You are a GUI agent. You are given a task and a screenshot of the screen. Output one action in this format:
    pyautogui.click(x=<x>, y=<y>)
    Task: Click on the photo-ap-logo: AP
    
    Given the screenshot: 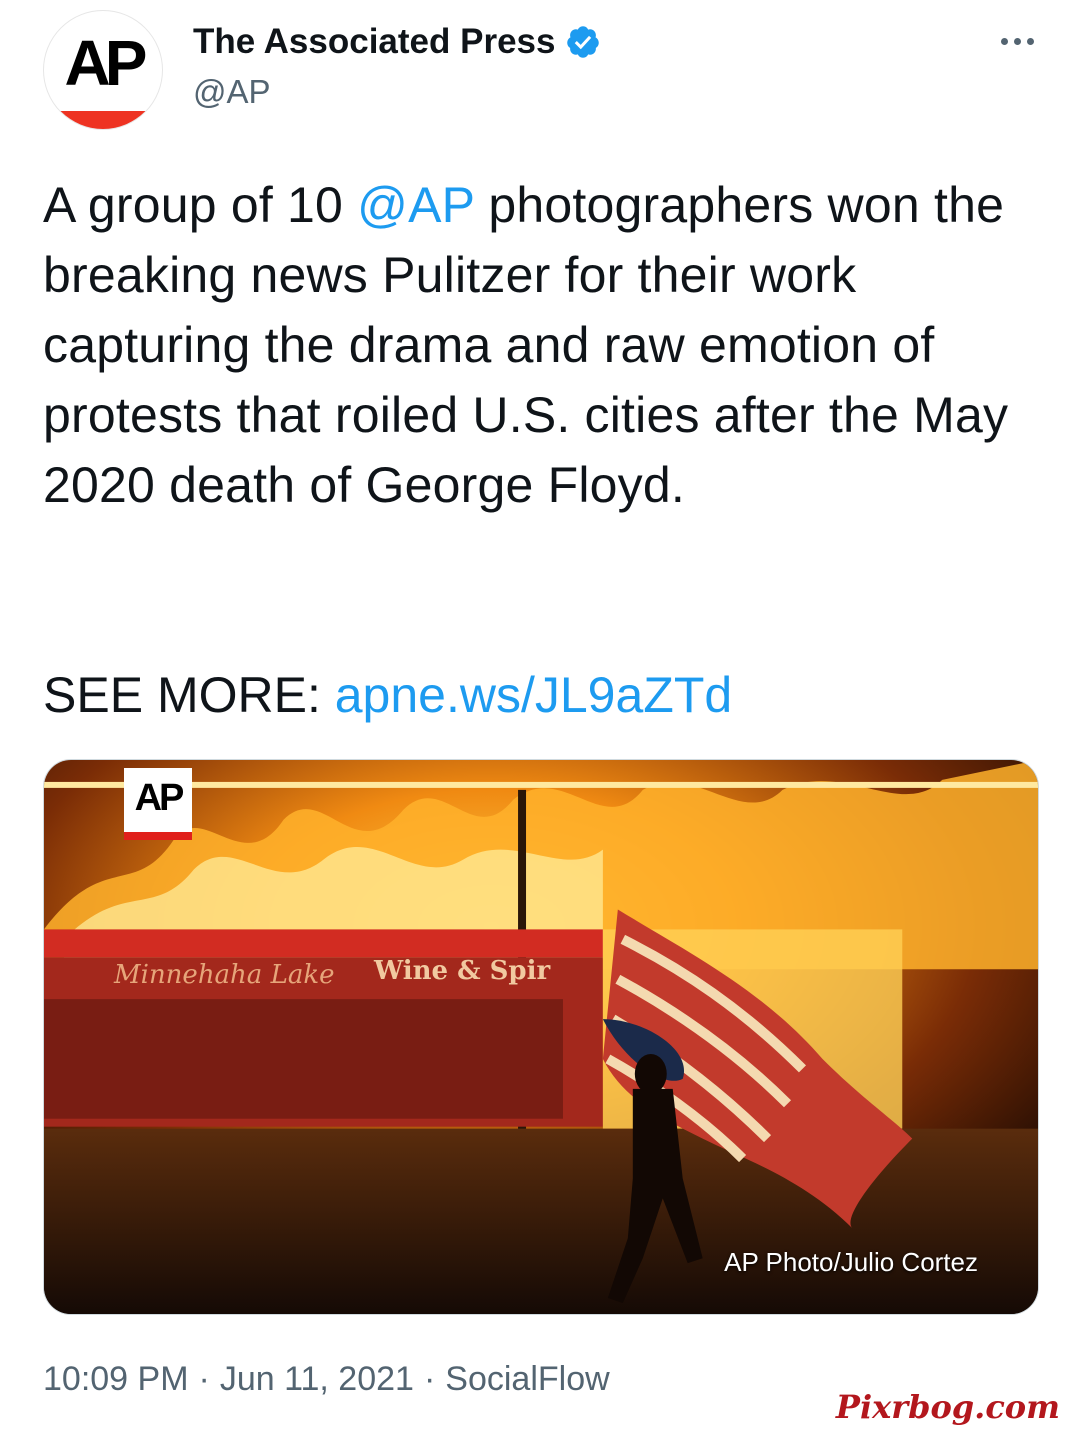 What is the action you would take?
    pyautogui.click(x=158, y=804)
    